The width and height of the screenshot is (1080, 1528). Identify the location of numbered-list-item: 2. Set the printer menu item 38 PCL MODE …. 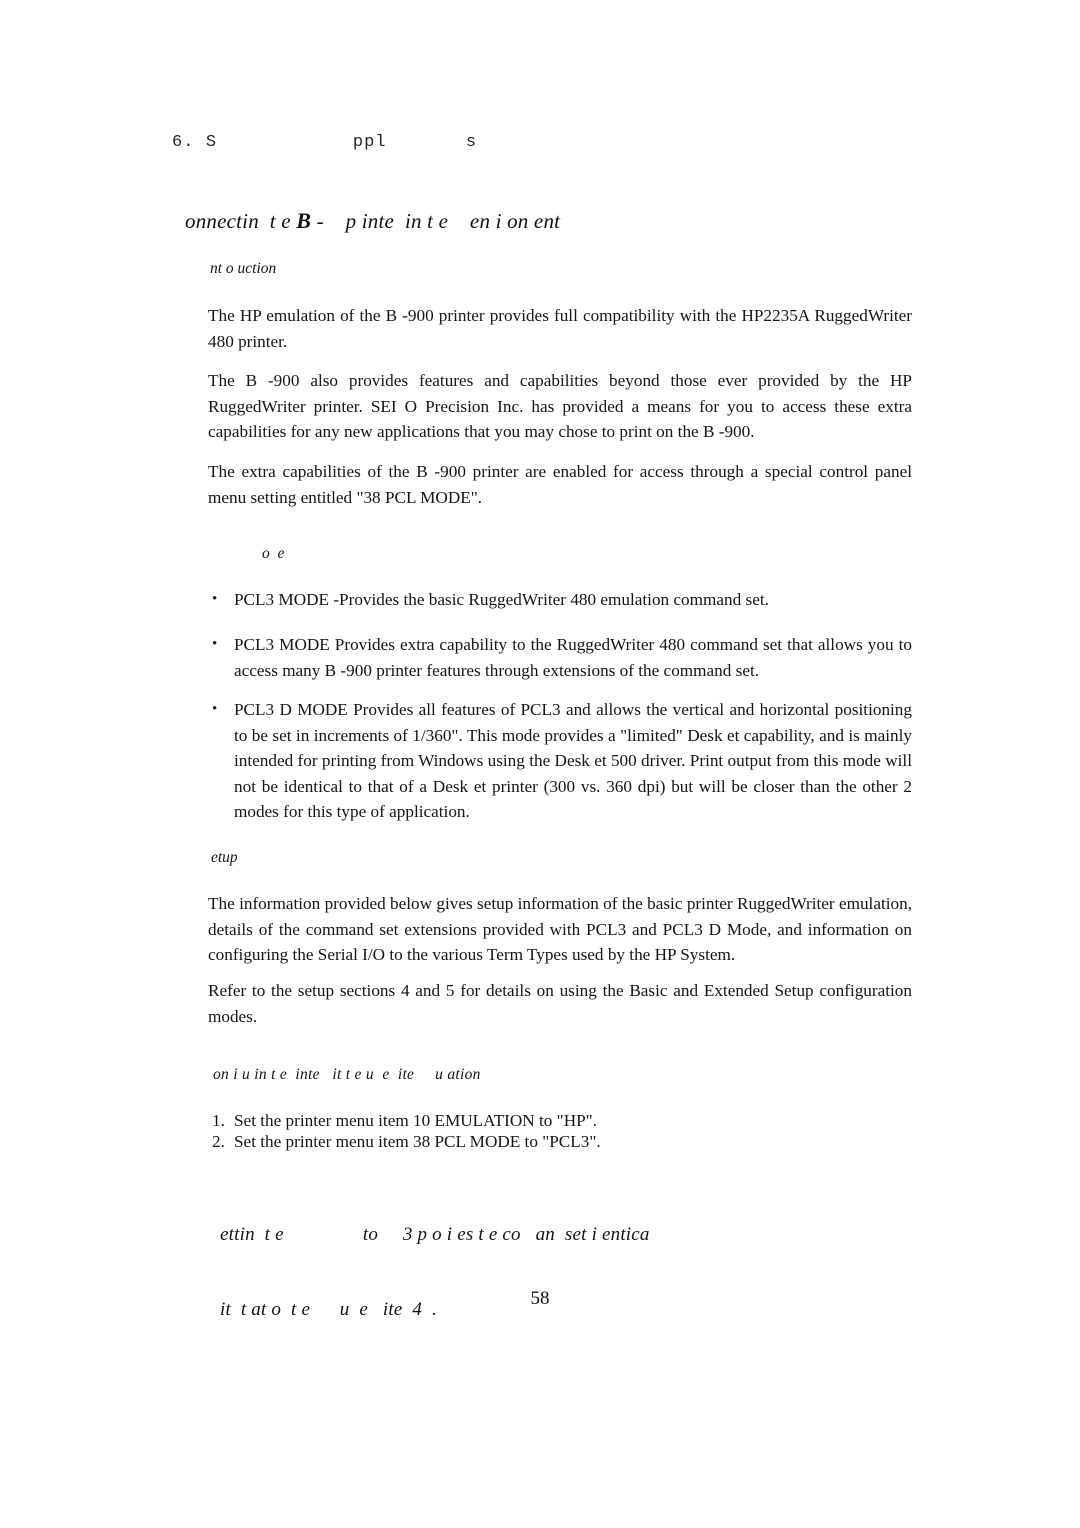
(562, 1141).